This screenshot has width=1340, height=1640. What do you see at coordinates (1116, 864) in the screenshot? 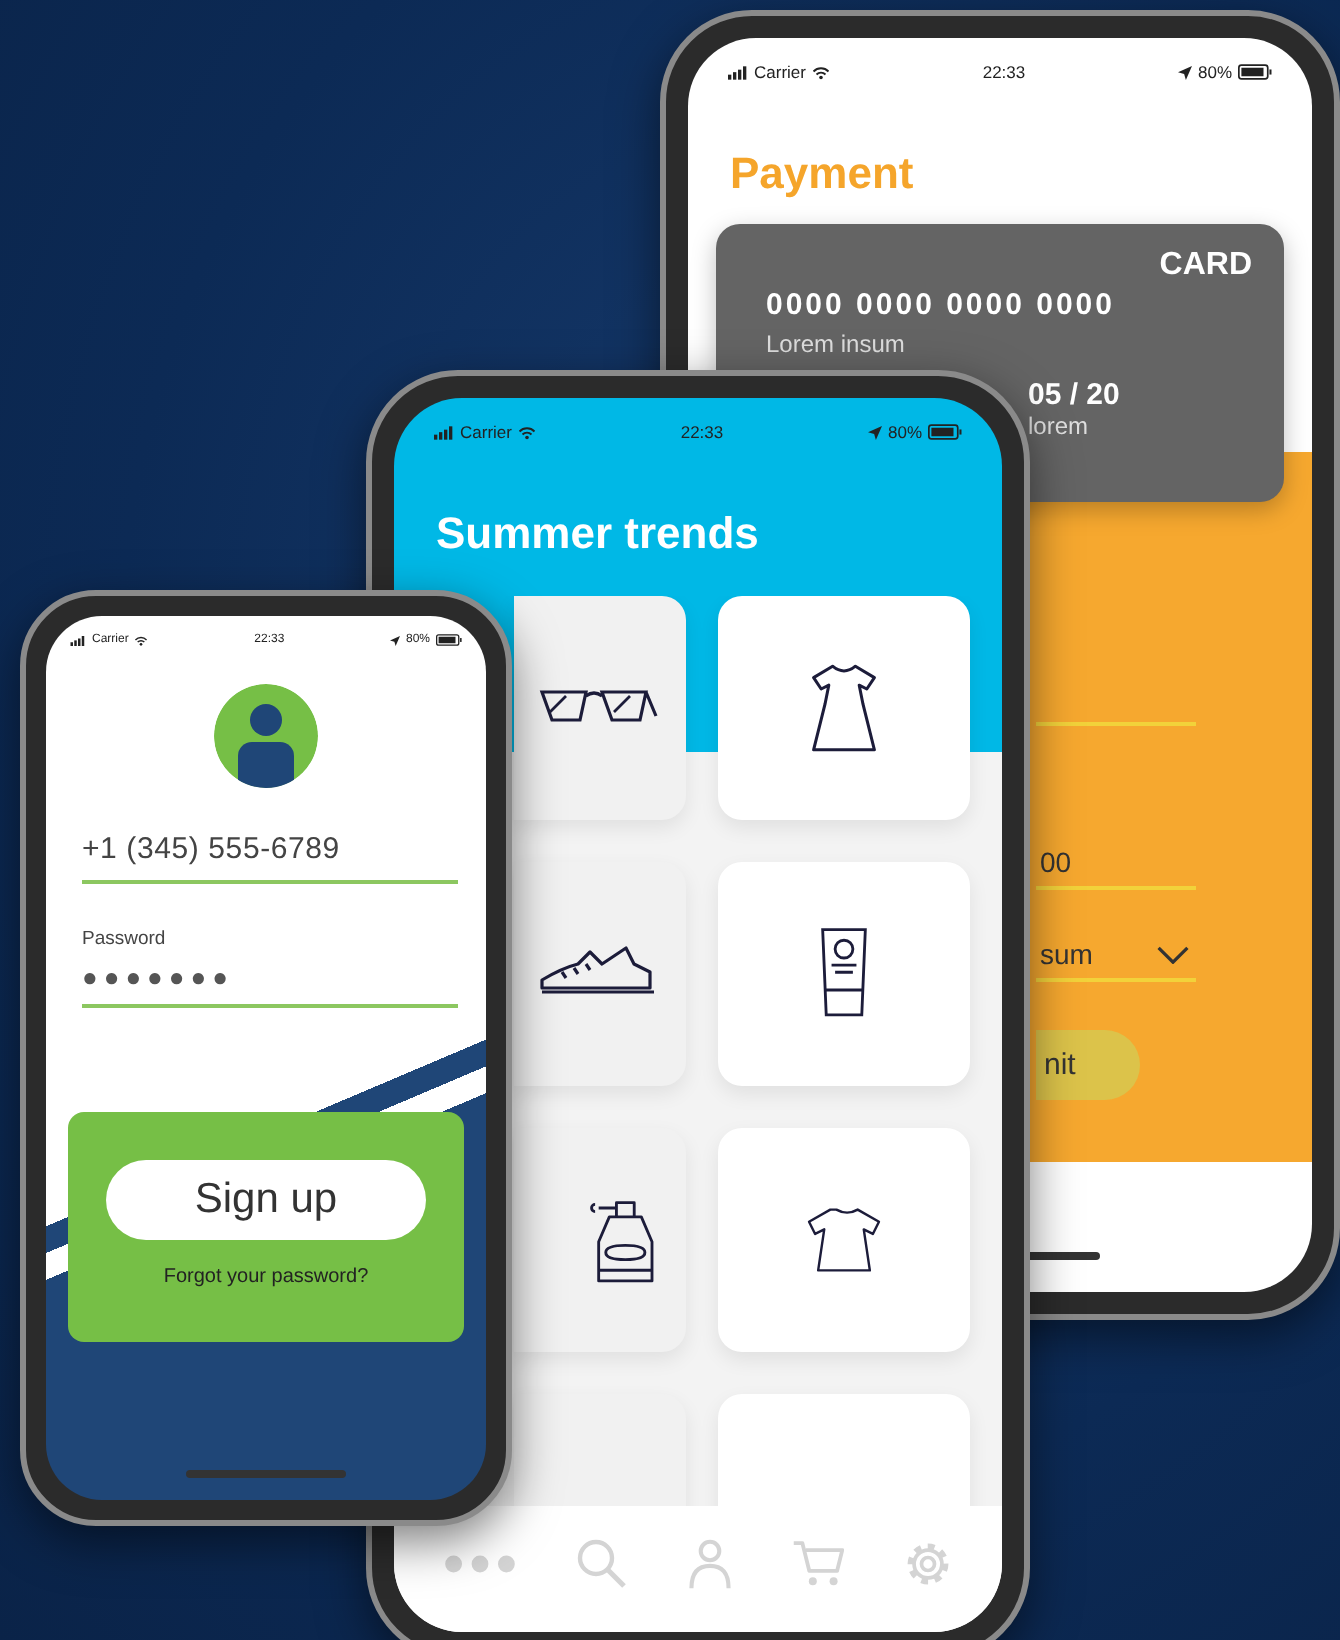
I see `input-field: 00` at bounding box center [1116, 864].